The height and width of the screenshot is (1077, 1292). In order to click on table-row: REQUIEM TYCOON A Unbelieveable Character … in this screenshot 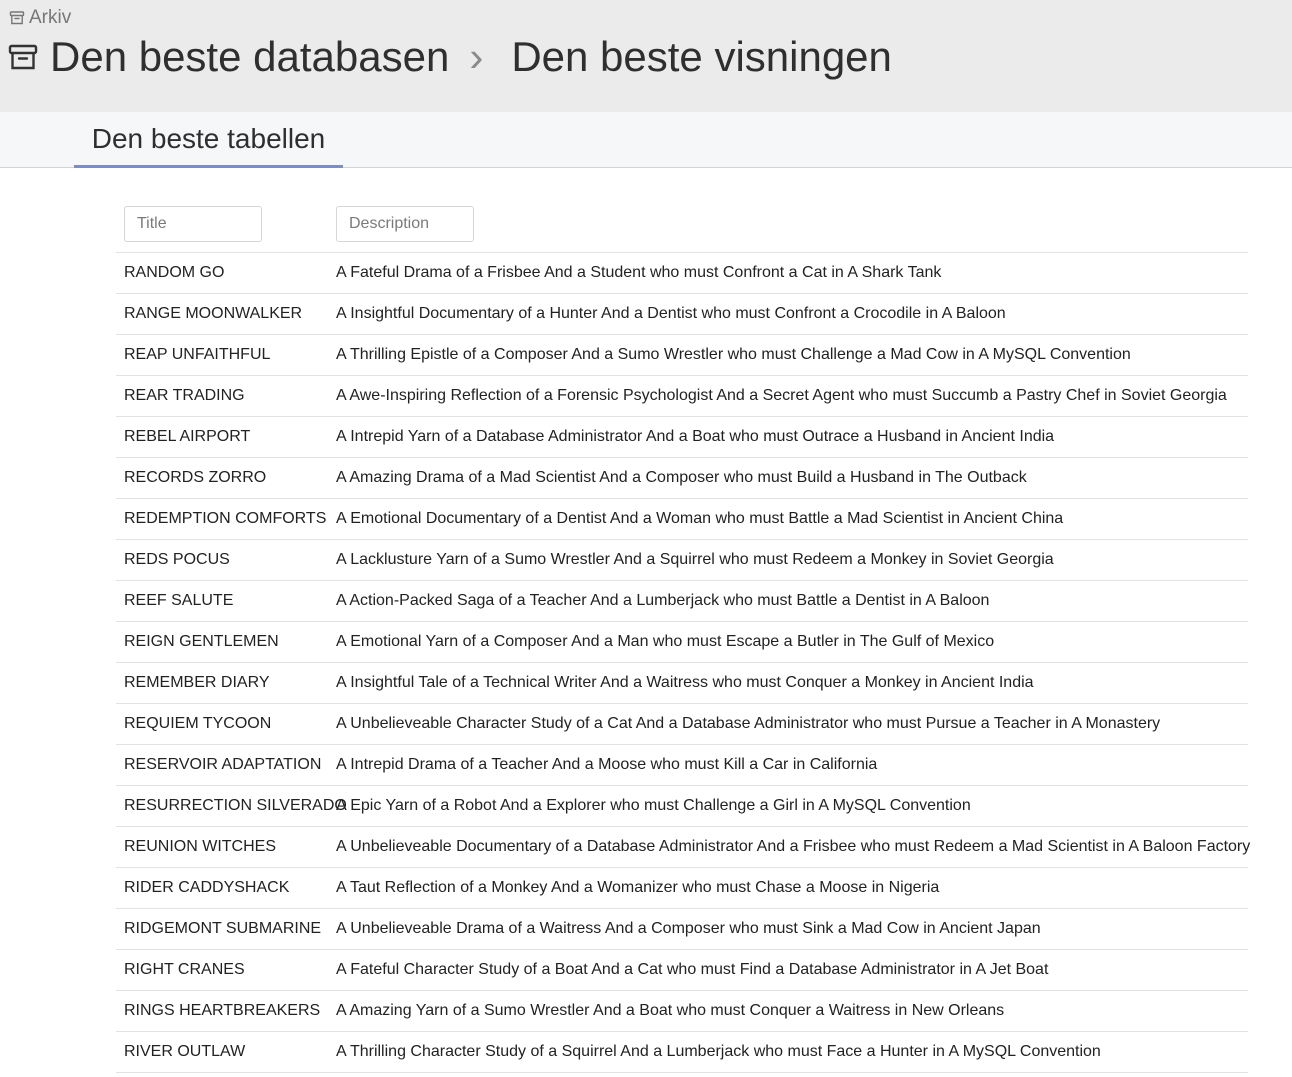, I will do `click(682, 724)`.